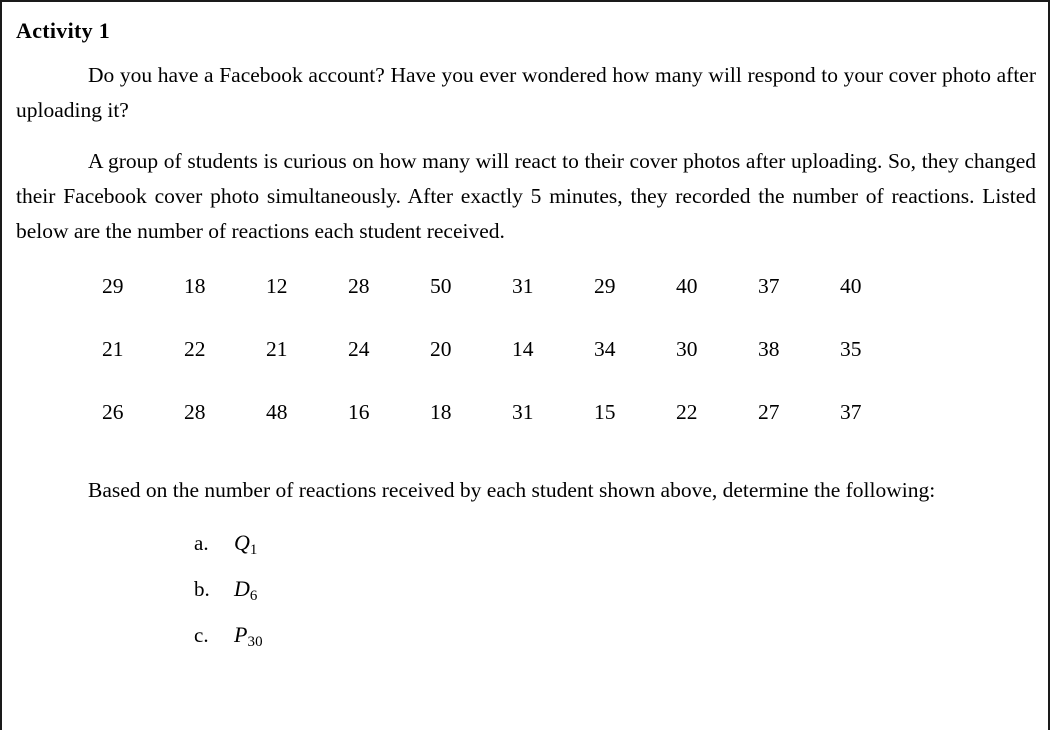 The image size is (1050, 730). What do you see at coordinates (569, 360) in the screenshot?
I see `table-row: 21 22 21 24 20 14 34 30 38 35` at bounding box center [569, 360].